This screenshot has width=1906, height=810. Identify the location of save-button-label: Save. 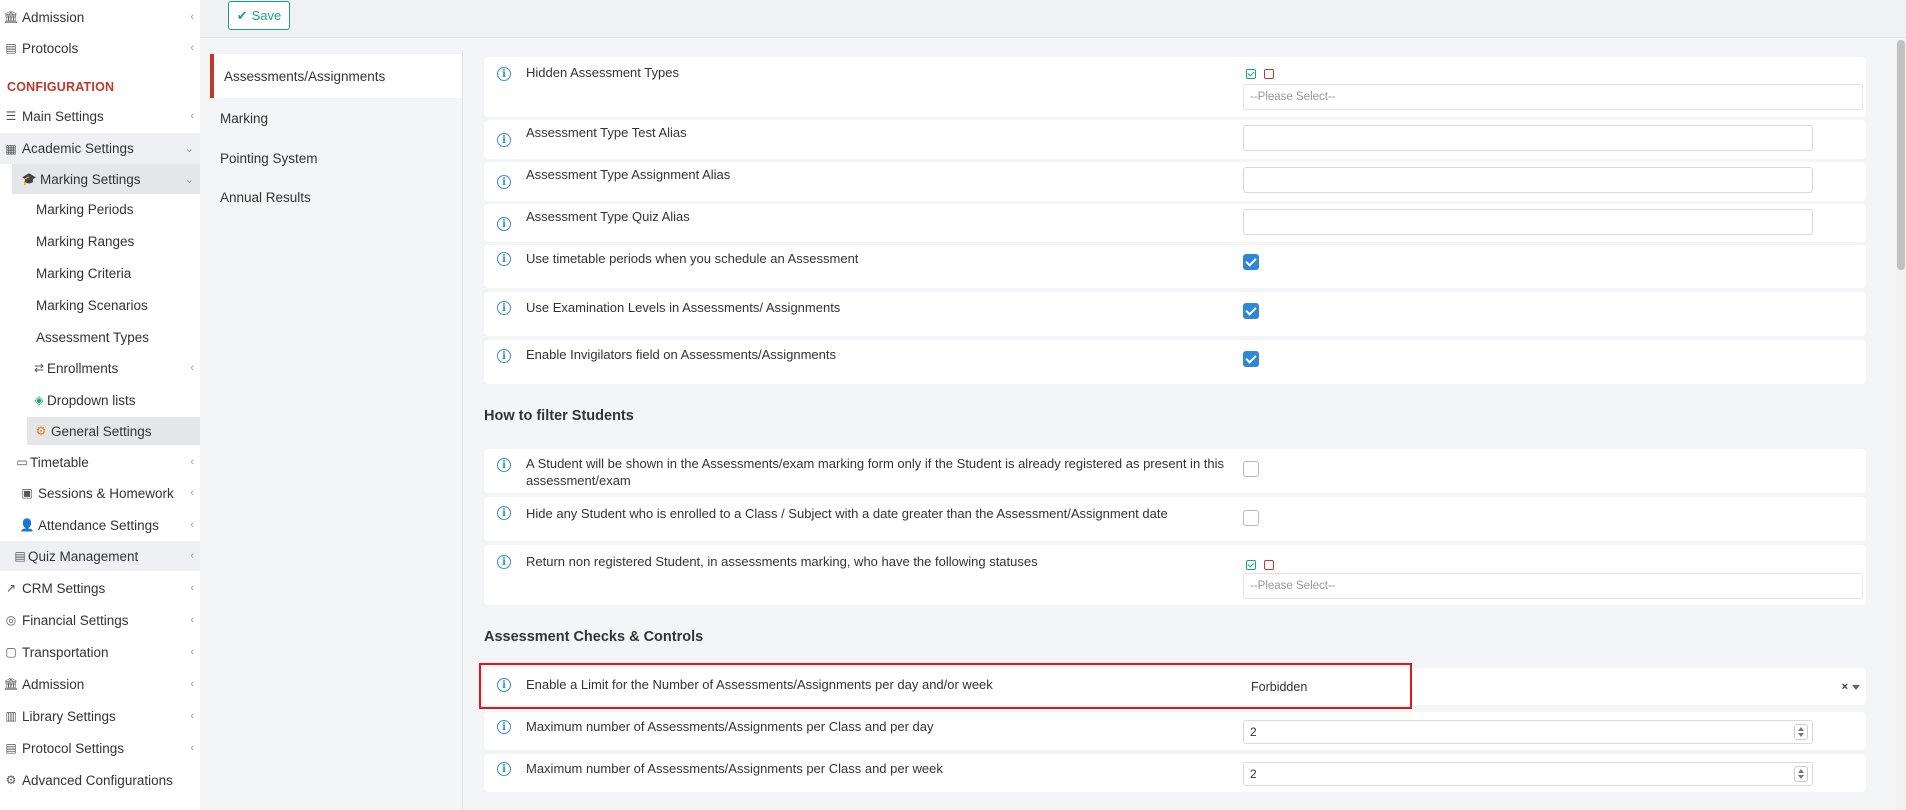
(266, 15).